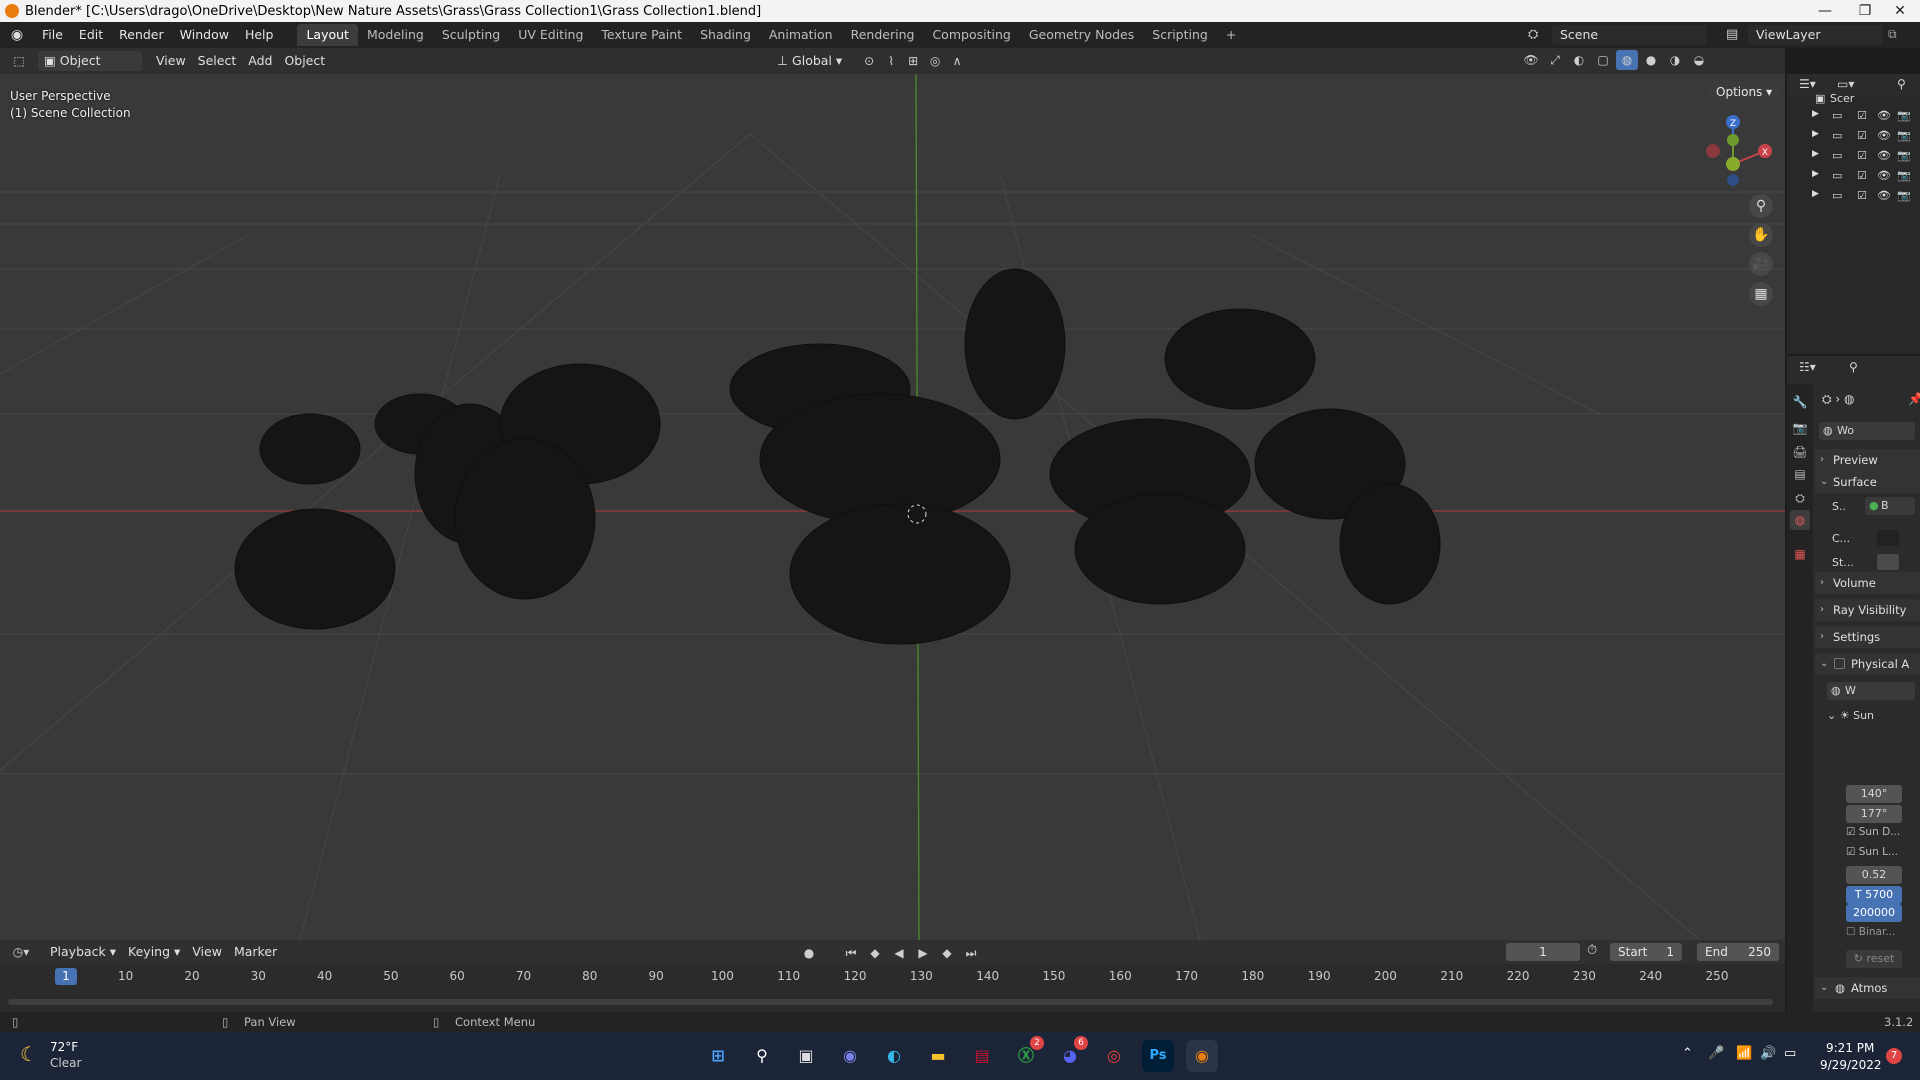  What do you see at coordinates (52, 35) in the screenshot?
I see `menu-file: File` at bounding box center [52, 35].